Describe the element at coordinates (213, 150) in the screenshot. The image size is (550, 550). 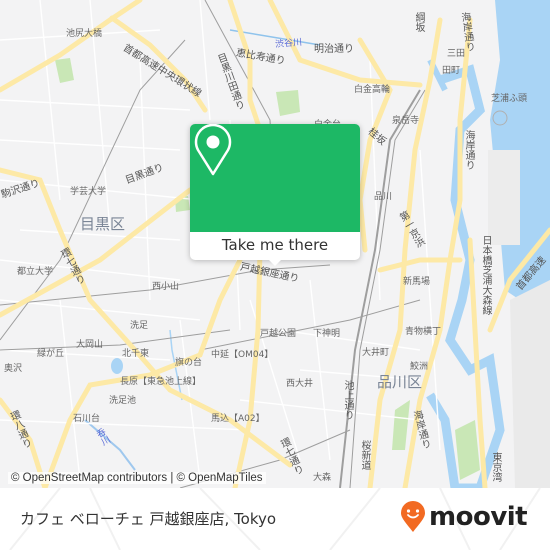
I see `map-pin-icon` at that location.